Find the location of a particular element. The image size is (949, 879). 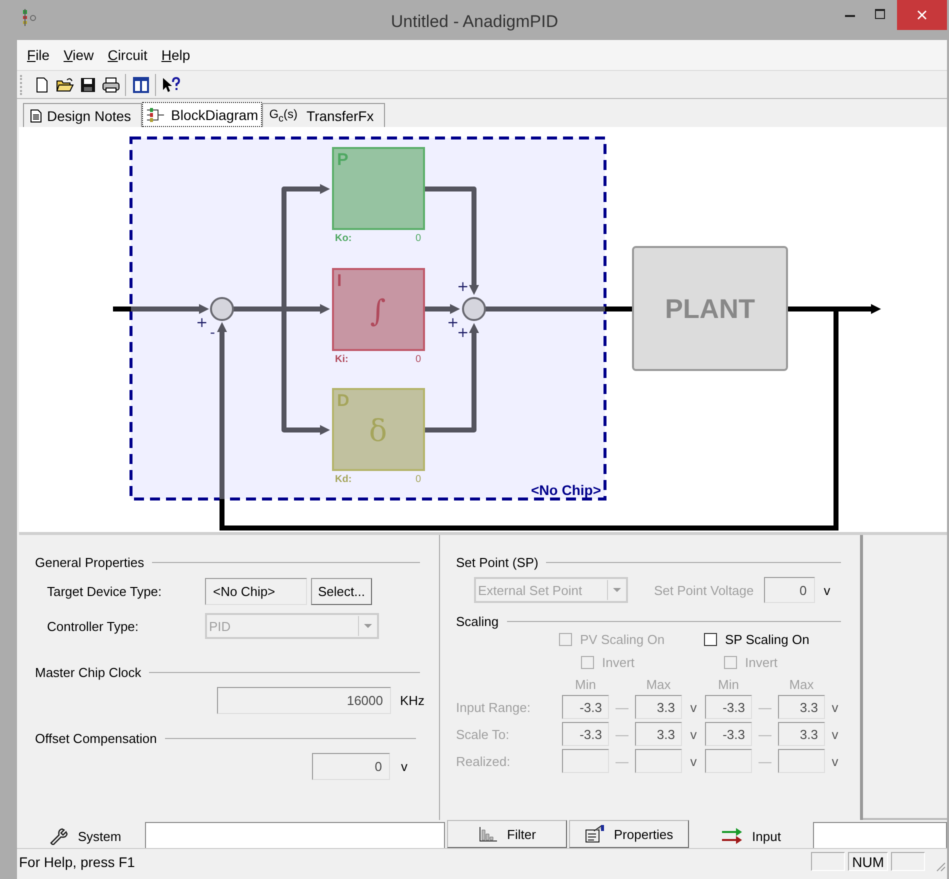

panel-tab: Filter is located at coordinates (507, 834).